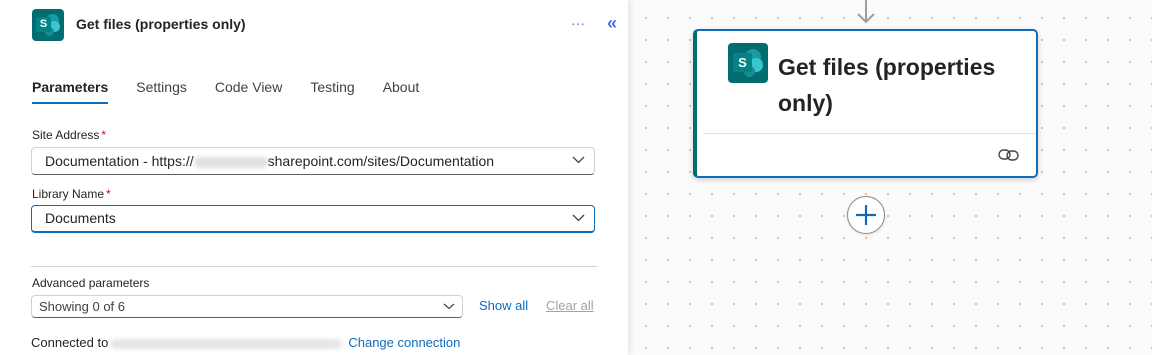 The width and height of the screenshot is (1152, 355). What do you see at coordinates (230, 162) in the screenshot?
I see `redacted-text` at bounding box center [230, 162].